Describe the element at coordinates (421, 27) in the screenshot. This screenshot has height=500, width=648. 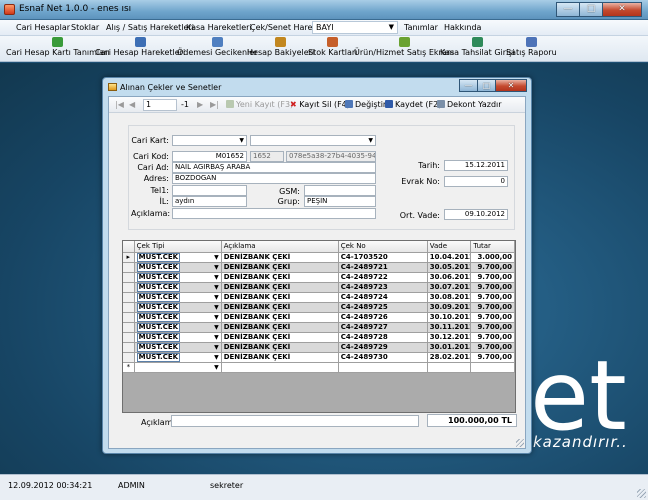
I see `menu-tanimlar: Tanımlar` at that location.